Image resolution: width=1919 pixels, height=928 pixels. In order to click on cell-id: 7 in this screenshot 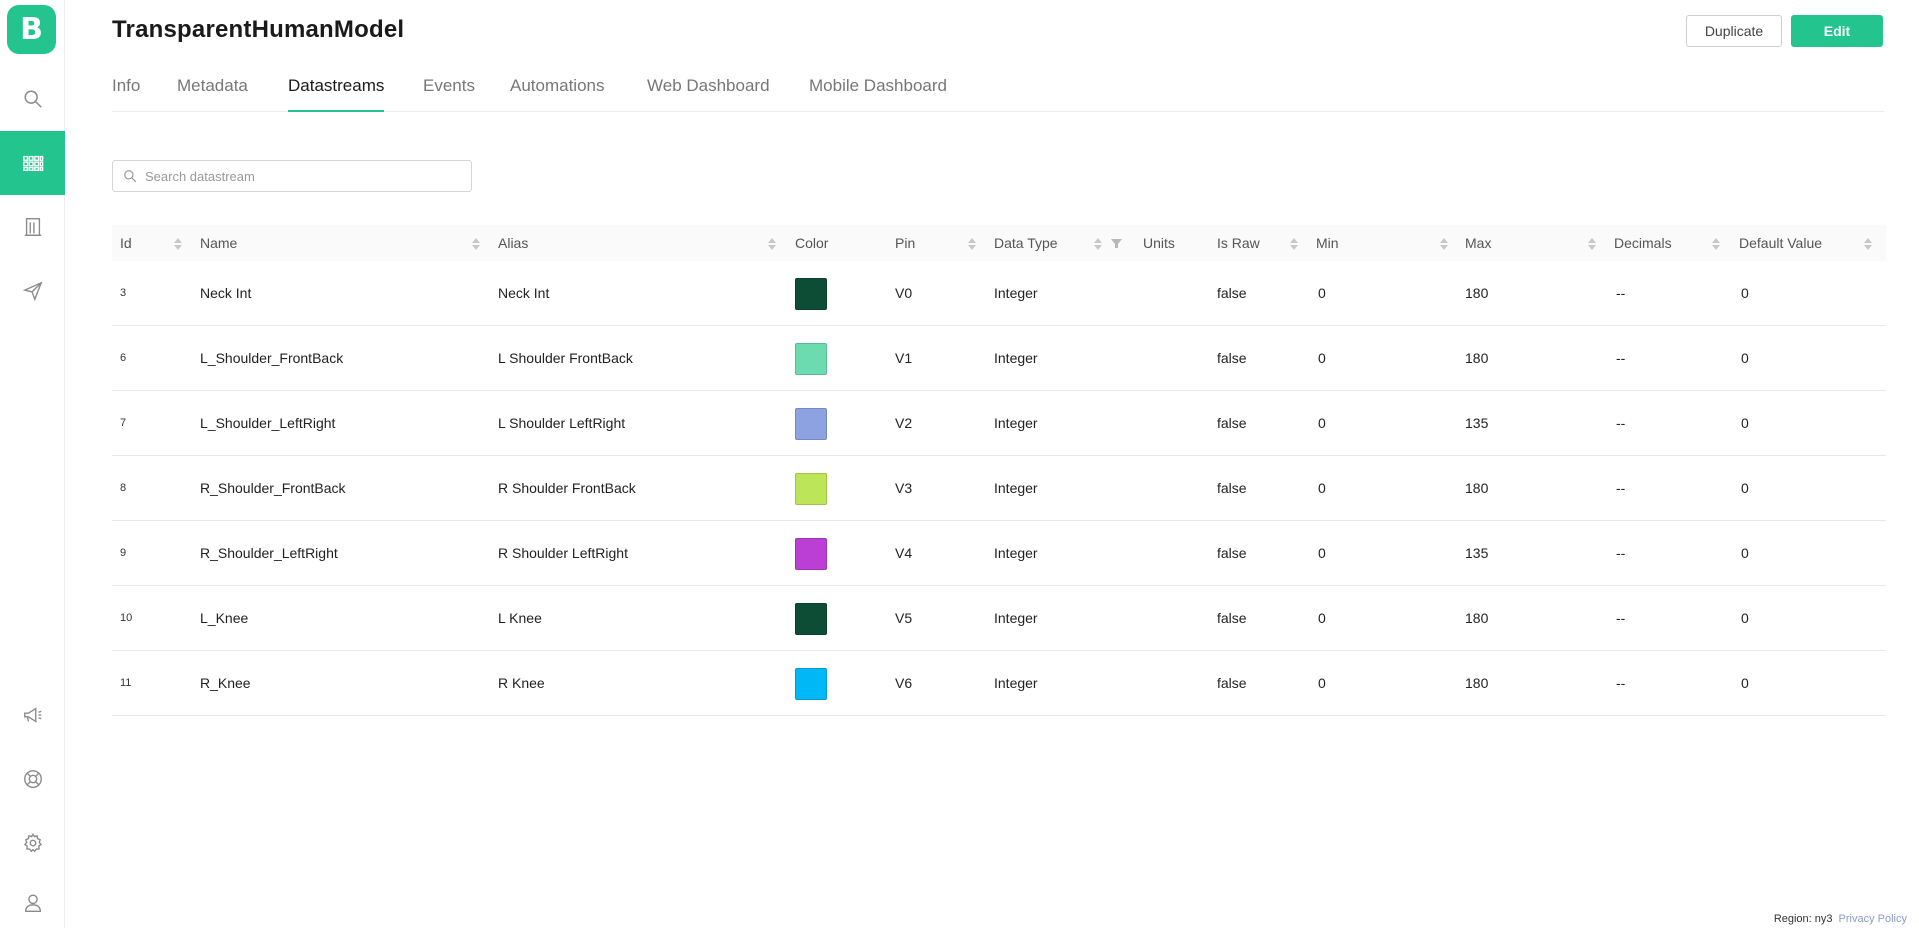, I will do `click(123, 423)`.